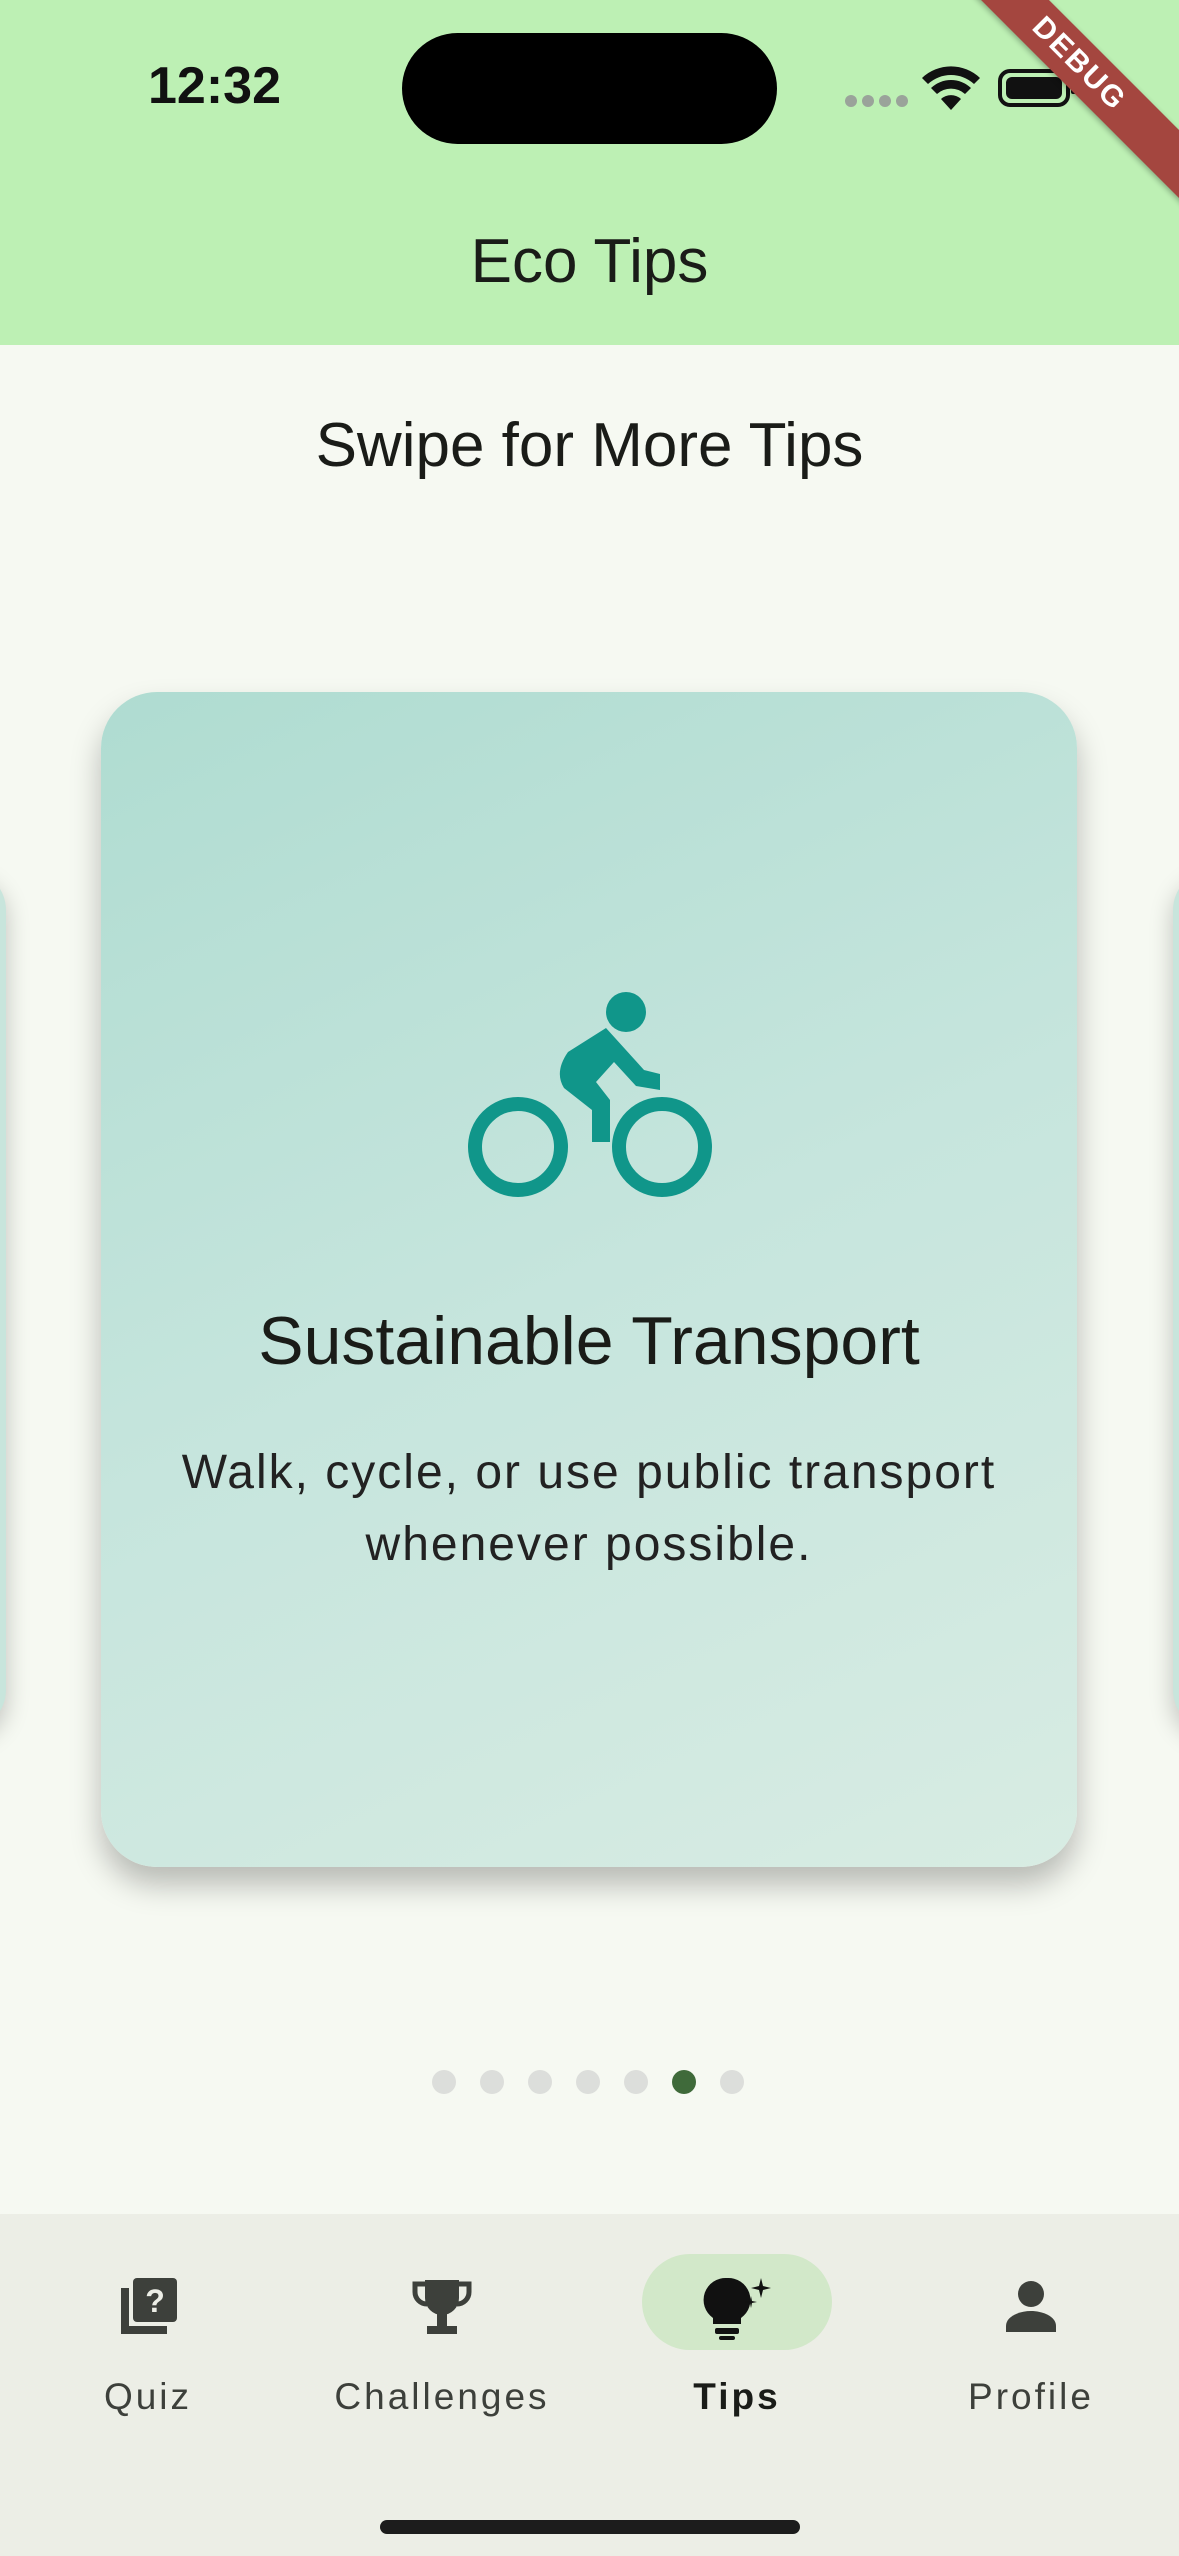 This screenshot has height=2556, width=1179. I want to click on status-time: 12:32, so click(214, 86).